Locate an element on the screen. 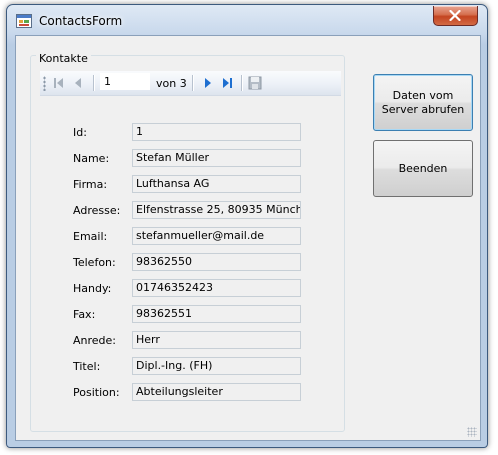  save-icon is located at coordinates (255, 83).